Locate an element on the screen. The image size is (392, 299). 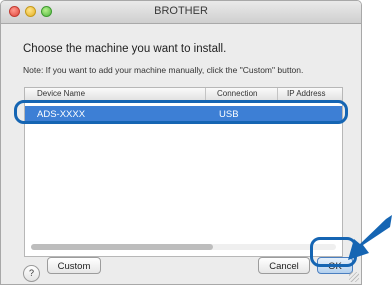
table-header: Device Name Connection IP Address is located at coordinates (183, 94).